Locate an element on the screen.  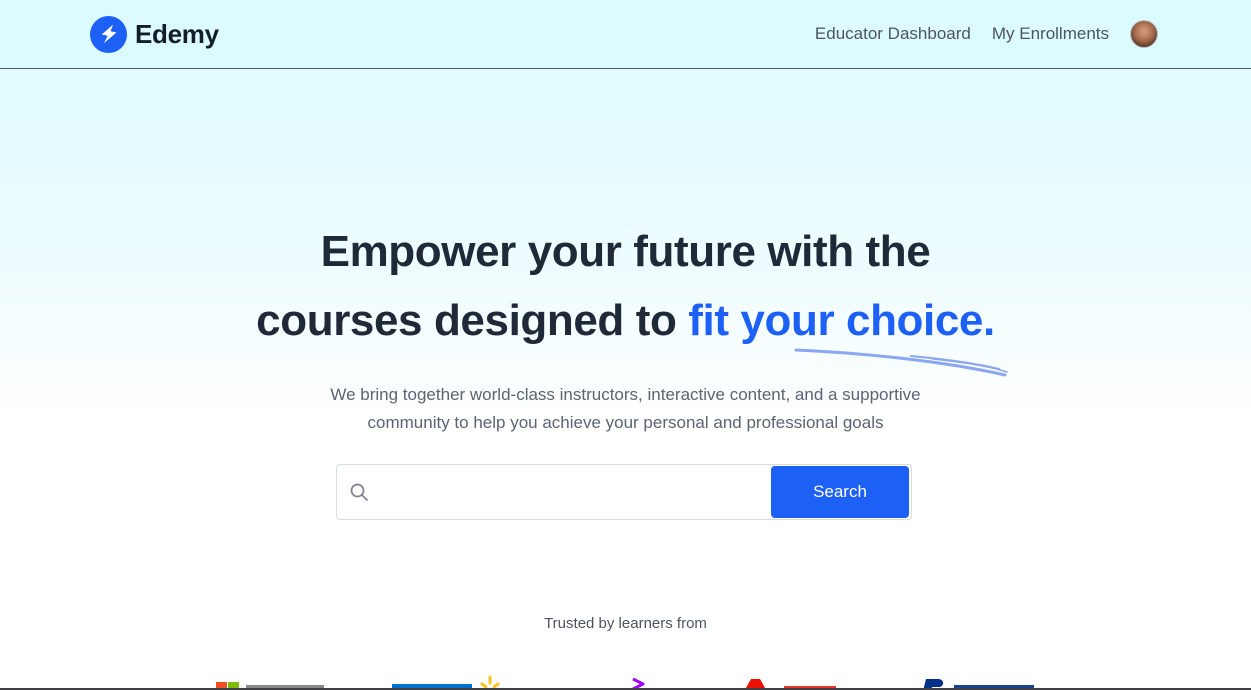
hero-headline-accent: fit your choice. is located at coordinates (841, 320).